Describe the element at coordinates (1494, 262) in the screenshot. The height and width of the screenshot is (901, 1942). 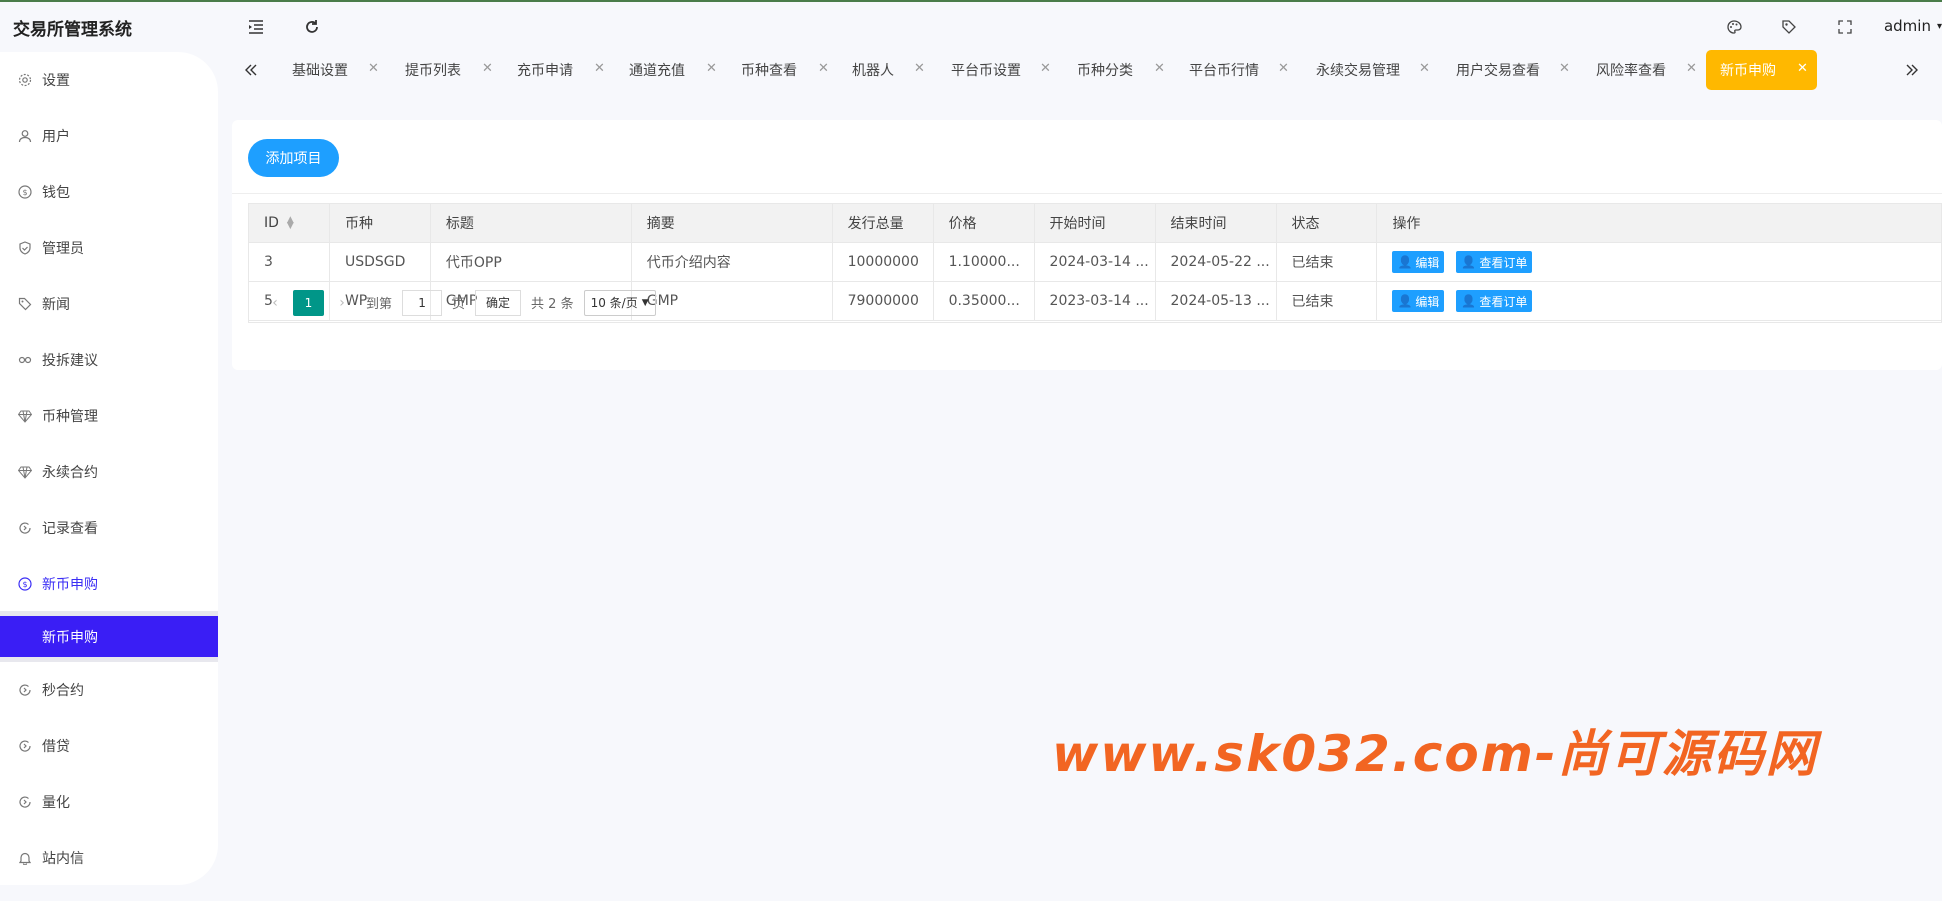
I see `view-orders-button: 👤 查看订单` at that location.